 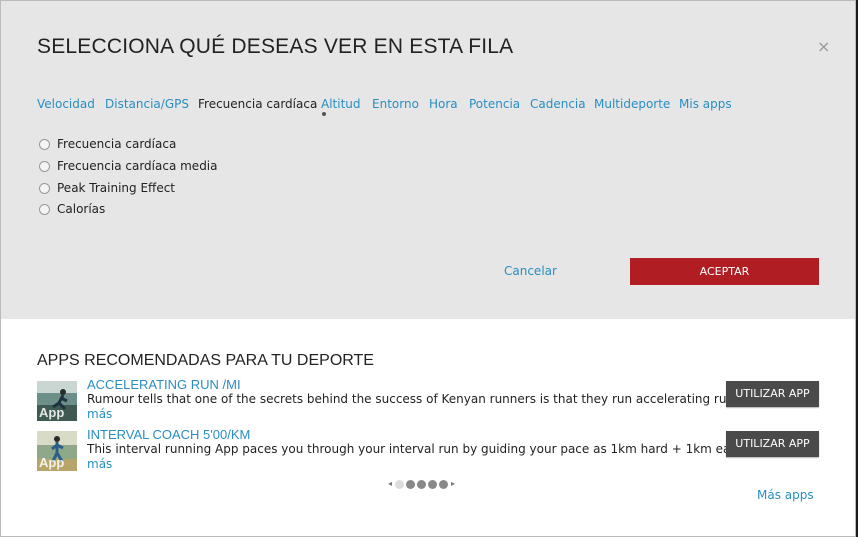 I want to click on tab-distancia-gps: Distancia/GPS, so click(x=147, y=104).